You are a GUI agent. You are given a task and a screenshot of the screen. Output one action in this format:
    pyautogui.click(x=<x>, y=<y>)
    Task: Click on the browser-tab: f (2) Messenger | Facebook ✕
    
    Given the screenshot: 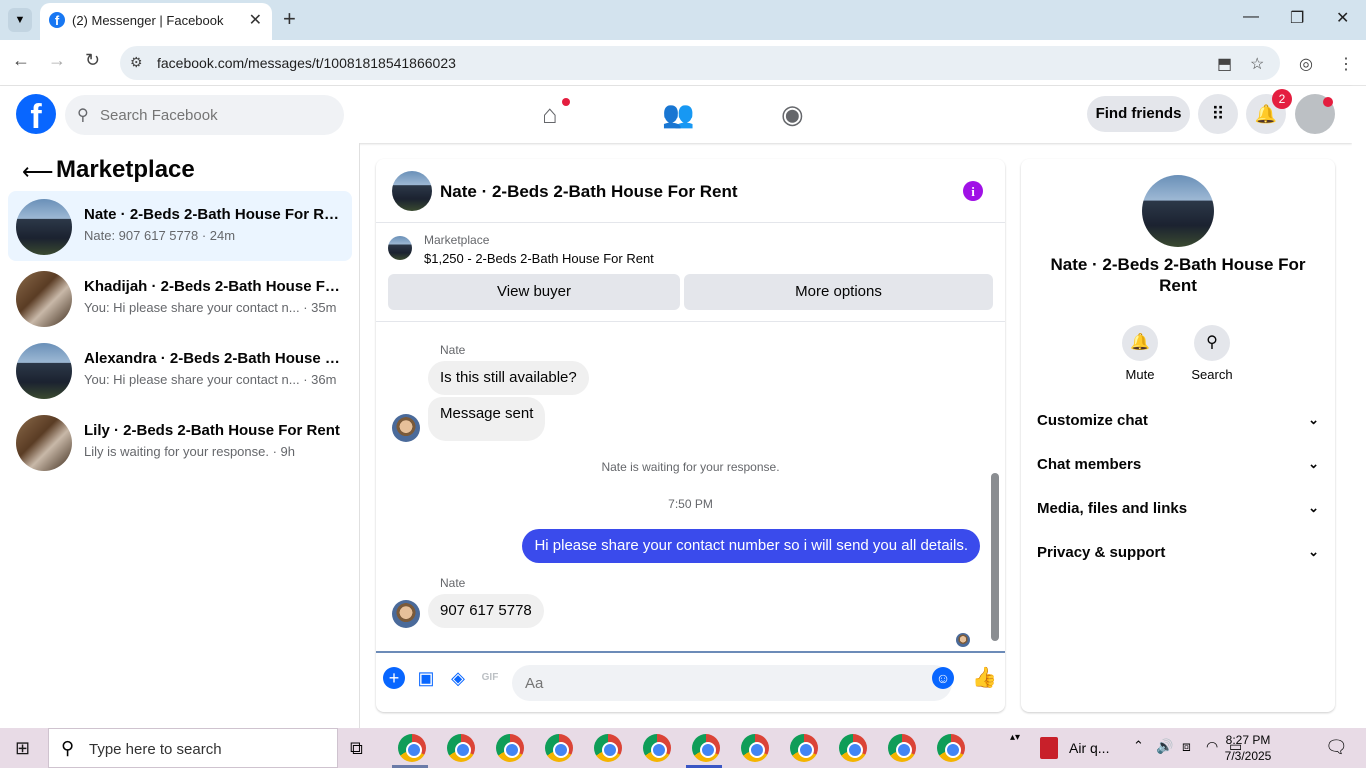 What is the action you would take?
    pyautogui.click(x=156, y=21)
    